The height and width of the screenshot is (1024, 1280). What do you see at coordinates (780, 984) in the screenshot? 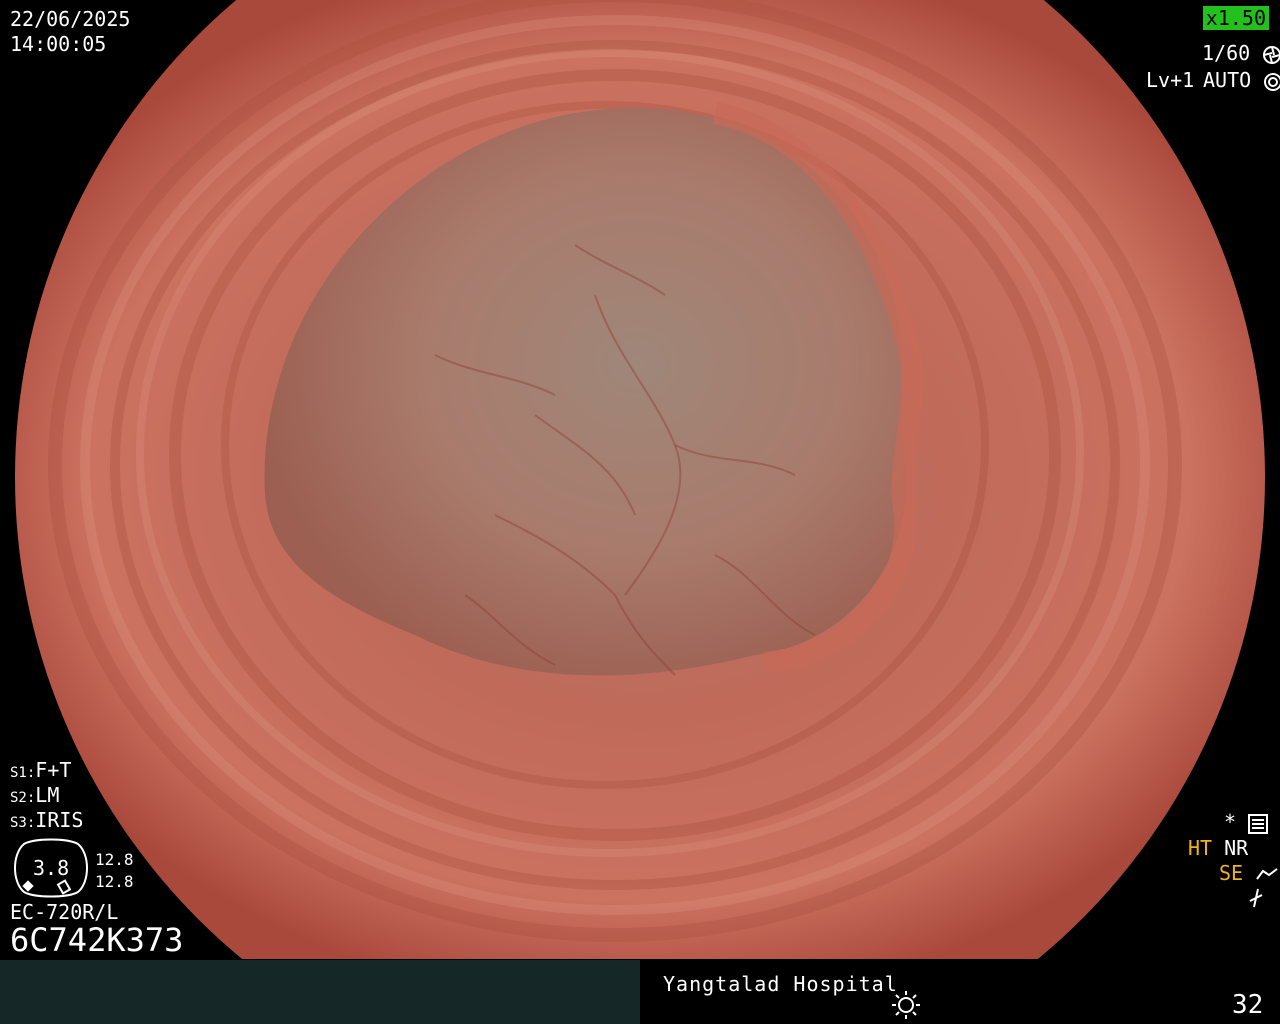
I see `hospital-name: Yangtalad Hospital` at bounding box center [780, 984].